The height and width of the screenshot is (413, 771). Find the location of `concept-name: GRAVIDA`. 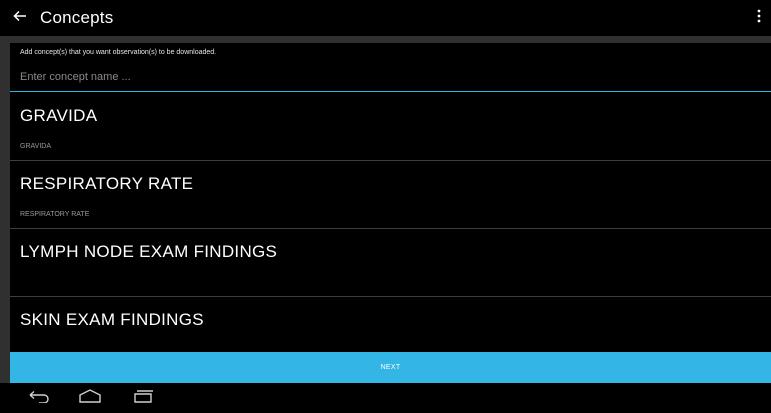

concept-name: GRAVIDA is located at coordinates (59, 115).